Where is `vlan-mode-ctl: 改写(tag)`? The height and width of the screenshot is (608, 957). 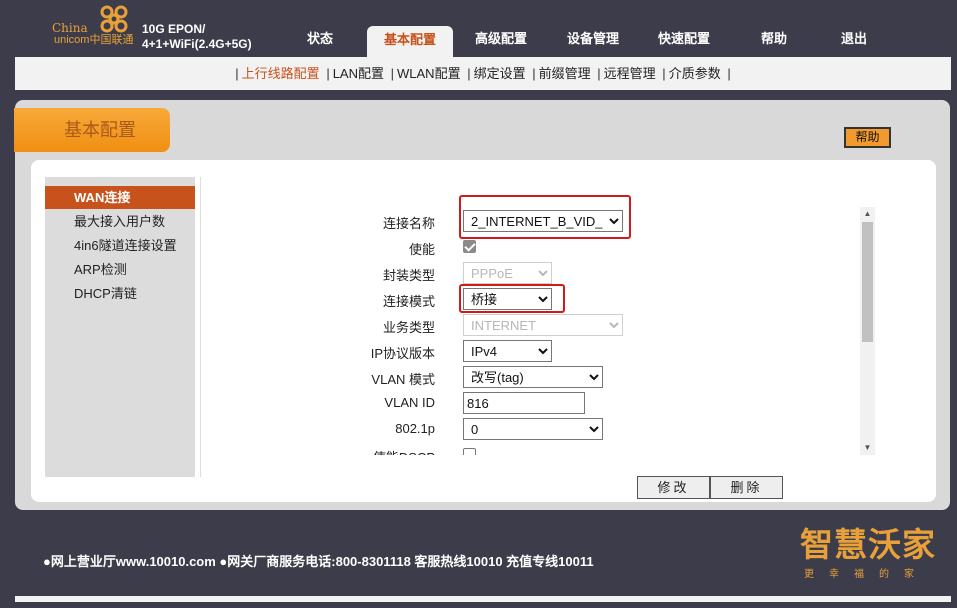 vlan-mode-ctl: 改写(tag) is located at coordinates (533, 377).